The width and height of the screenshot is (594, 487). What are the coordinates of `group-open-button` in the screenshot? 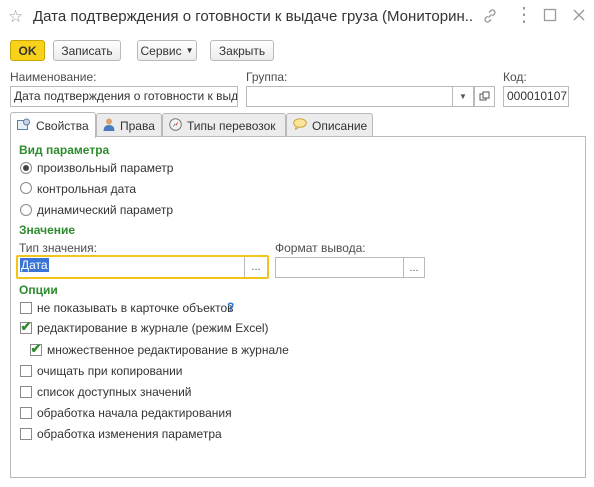 It's located at (484, 96).